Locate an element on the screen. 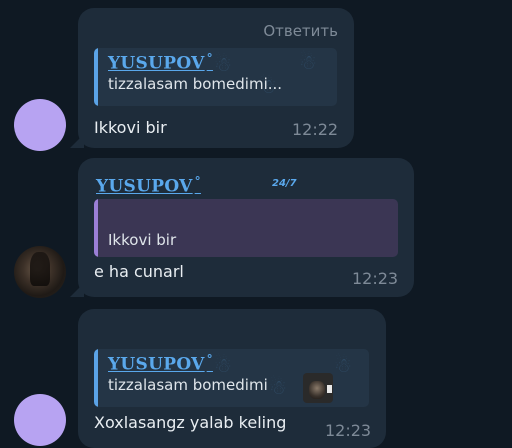 Image resolution: width=512 pixels, height=448 pixels. reply-quote: ☃ ☃ ☃ YUSUPOV ° tizzalasam bomedimi is located at coordinates (231, 378).